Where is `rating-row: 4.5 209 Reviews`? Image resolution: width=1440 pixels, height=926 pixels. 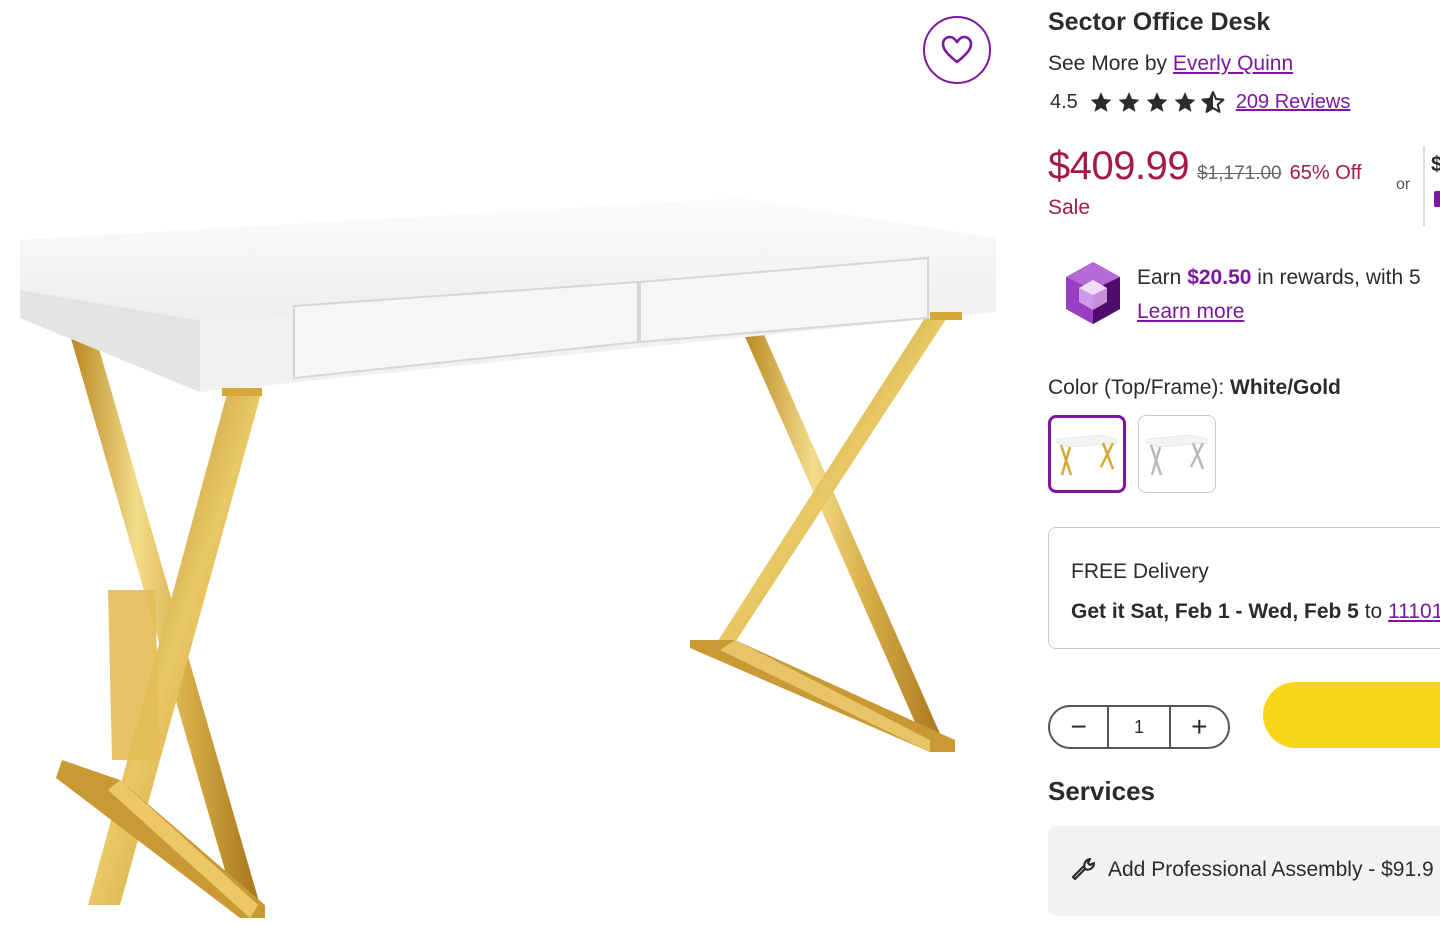 rating-row: 4.5 209 Reviews is located at coordinates (1200, 102).